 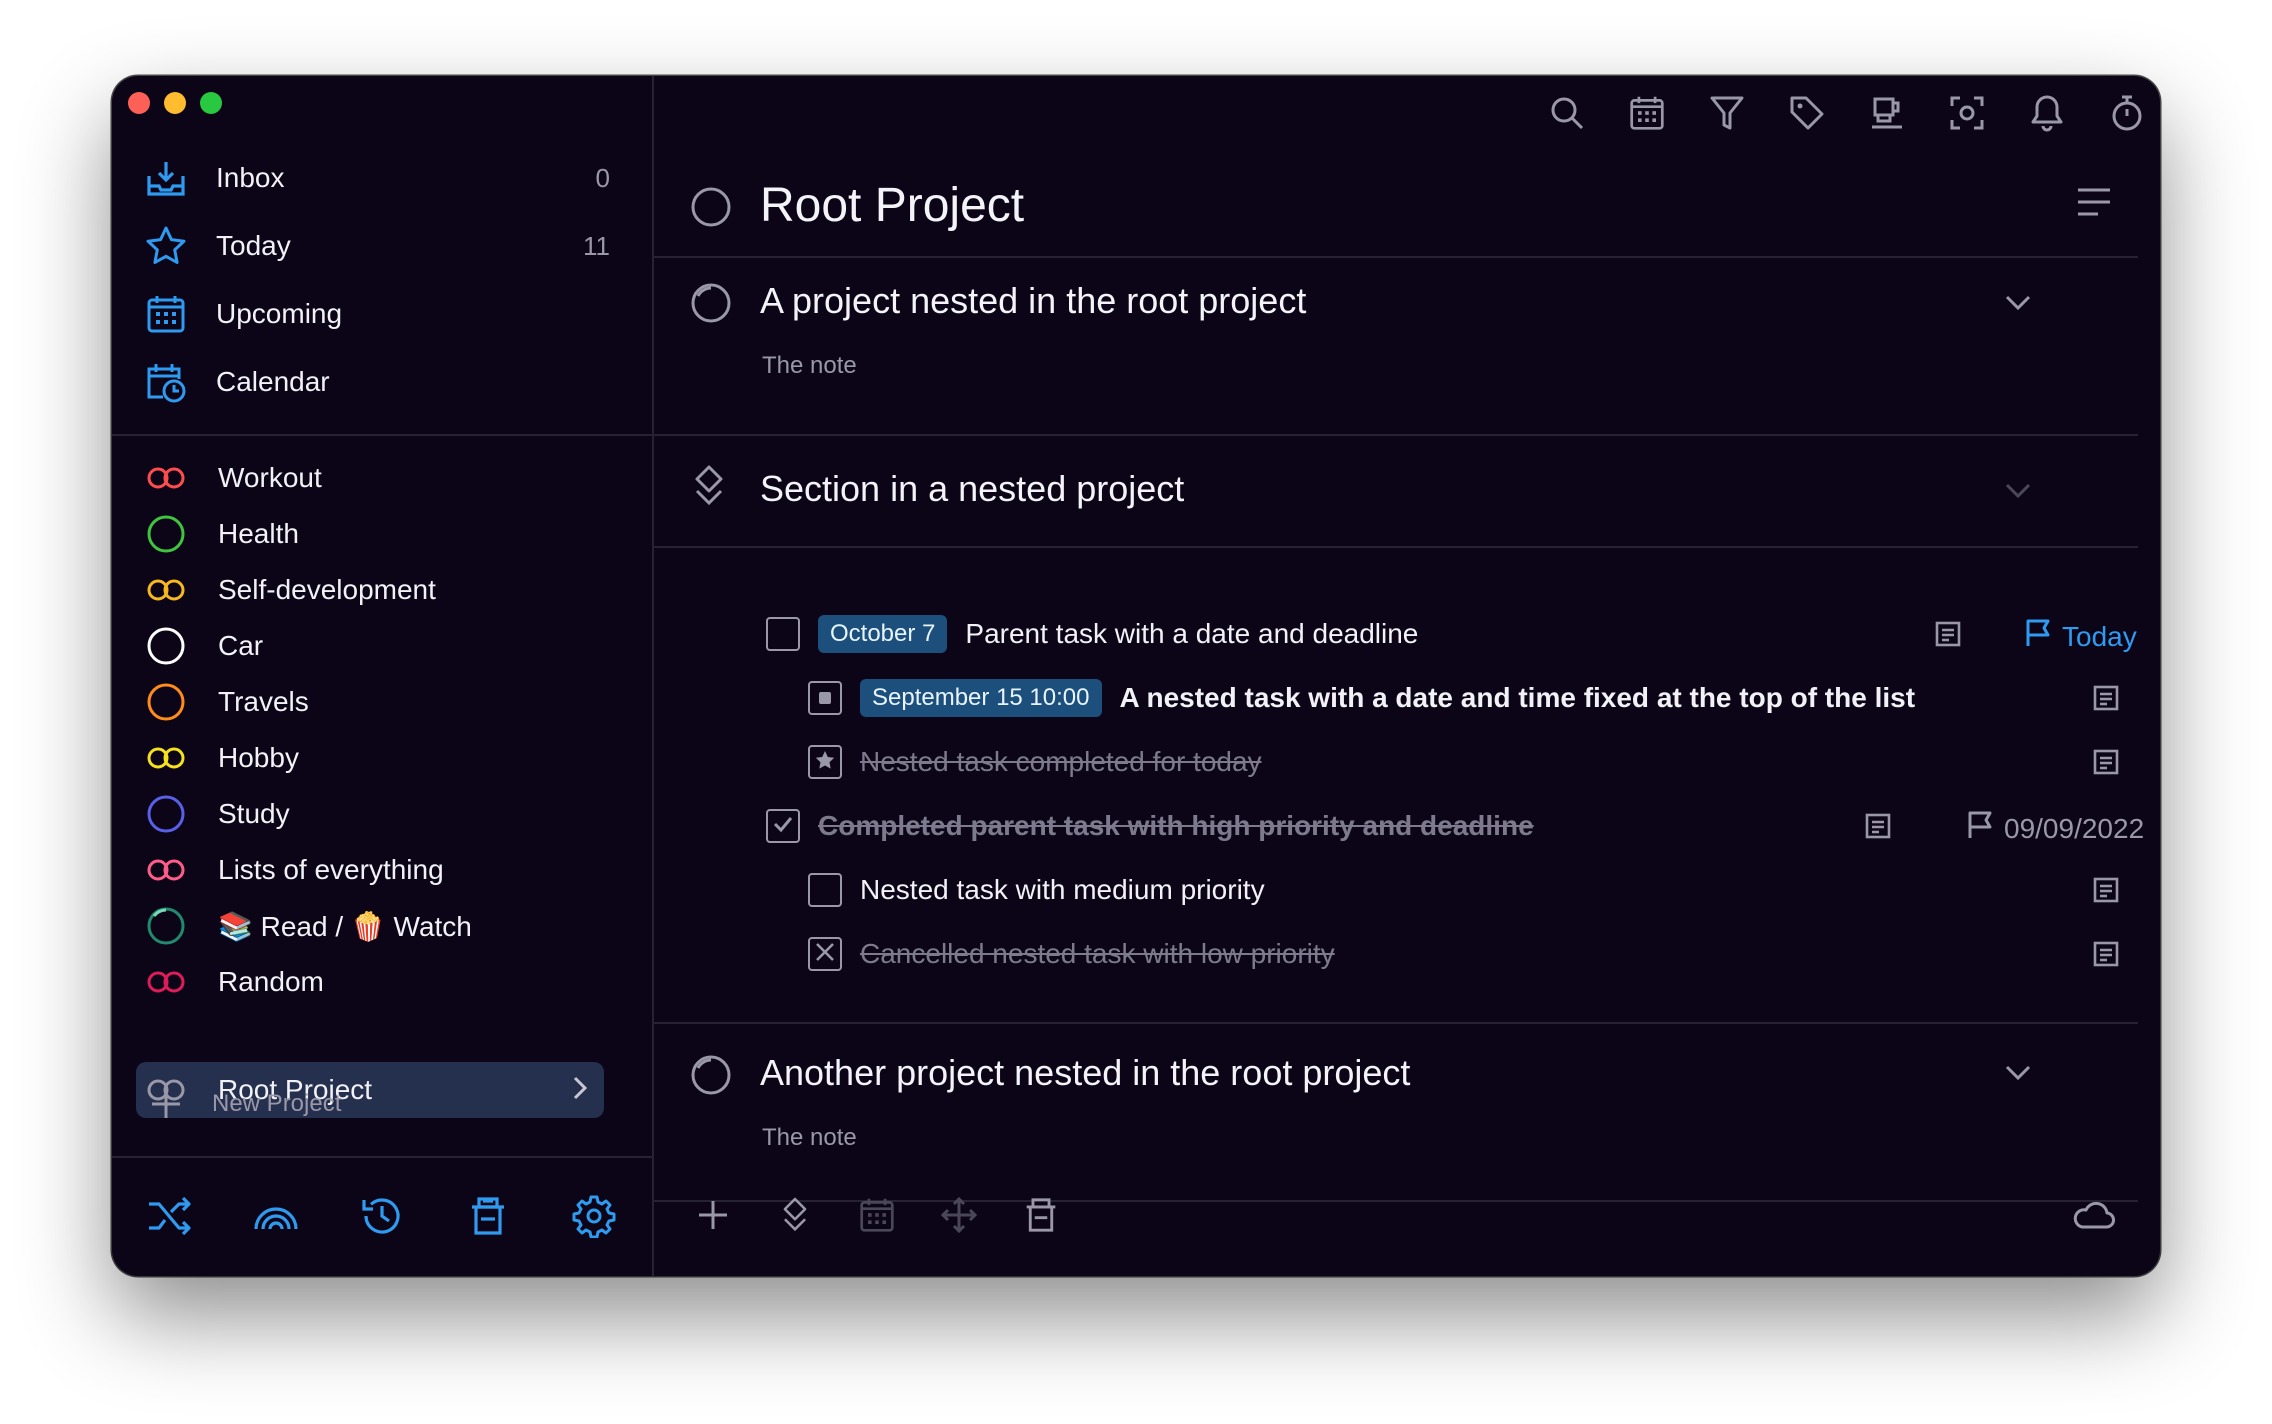 What do you see at coordinates (2099, 636) in the screenshot?
I see `deadline-text: Today` at bounding box center [2099, 636].